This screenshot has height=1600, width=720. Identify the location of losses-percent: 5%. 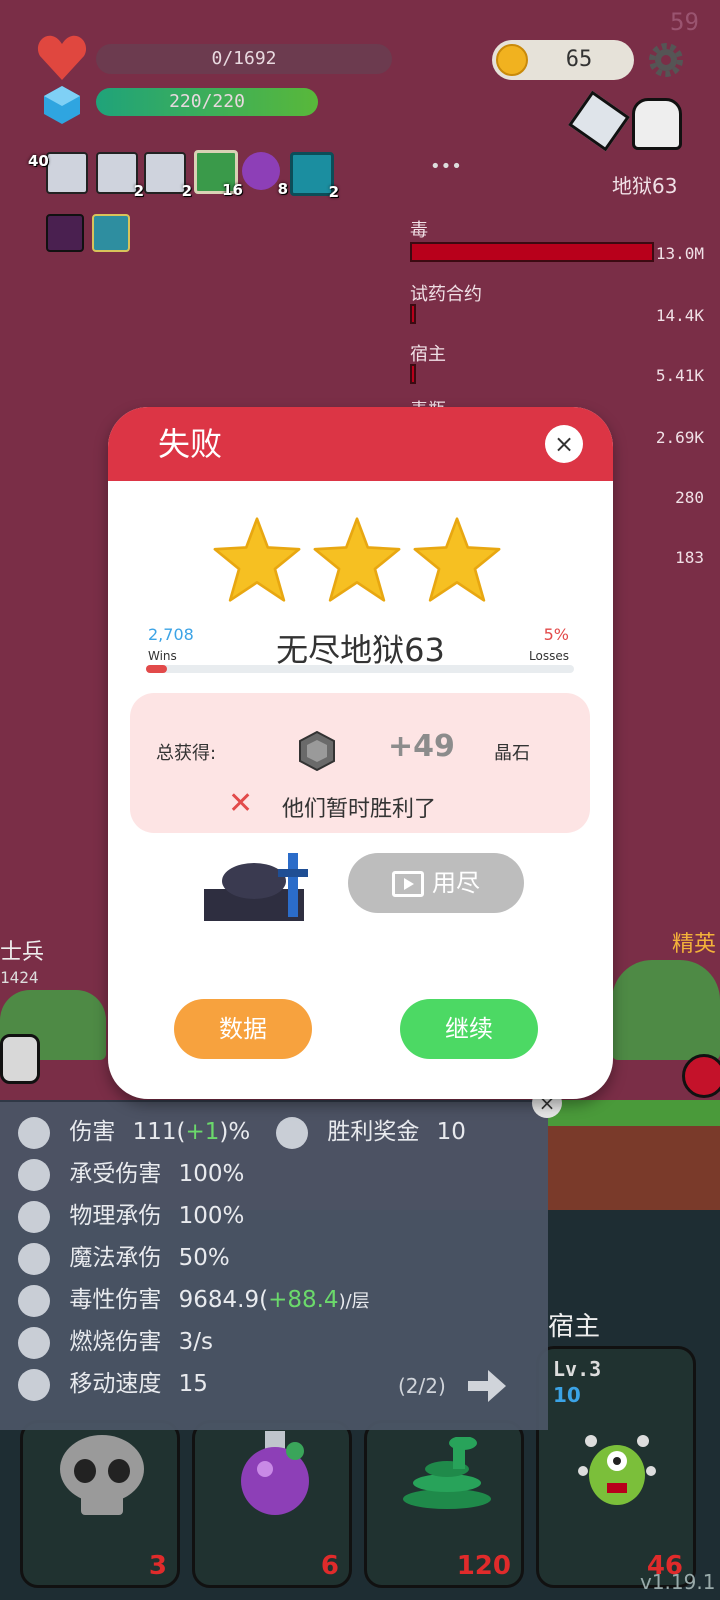
(556, 634).